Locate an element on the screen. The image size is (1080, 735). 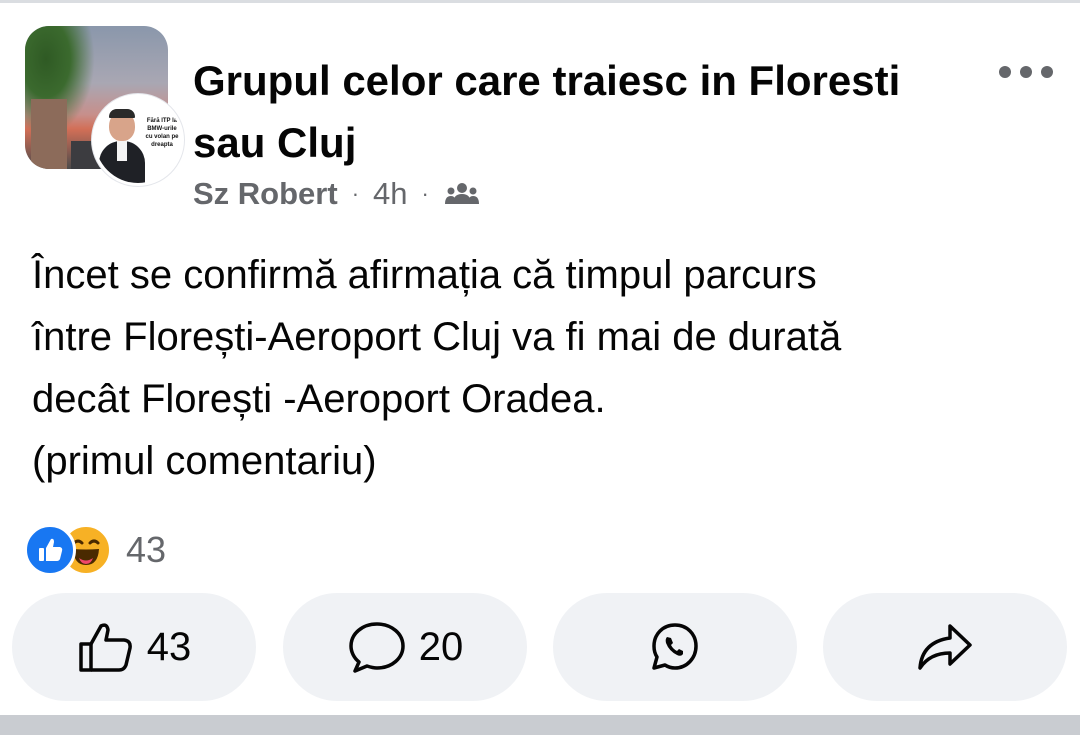
like-reaction-icon is located at coordinates (50, 550).